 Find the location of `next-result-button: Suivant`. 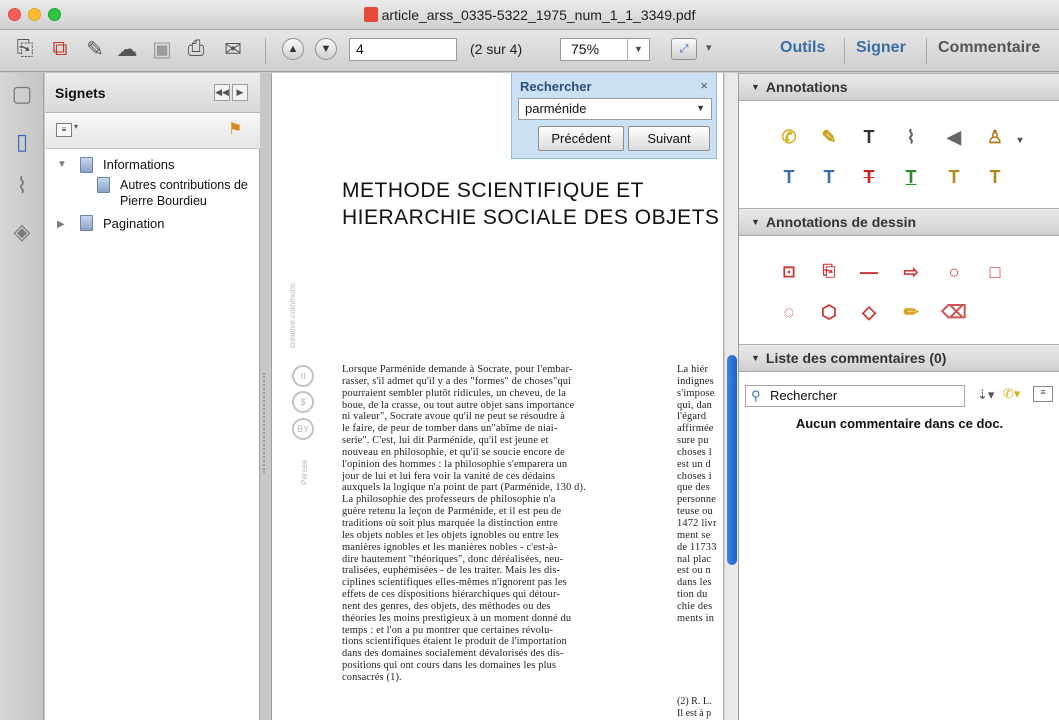

next-result-button: Suivant is located at coordinates (669, 138).